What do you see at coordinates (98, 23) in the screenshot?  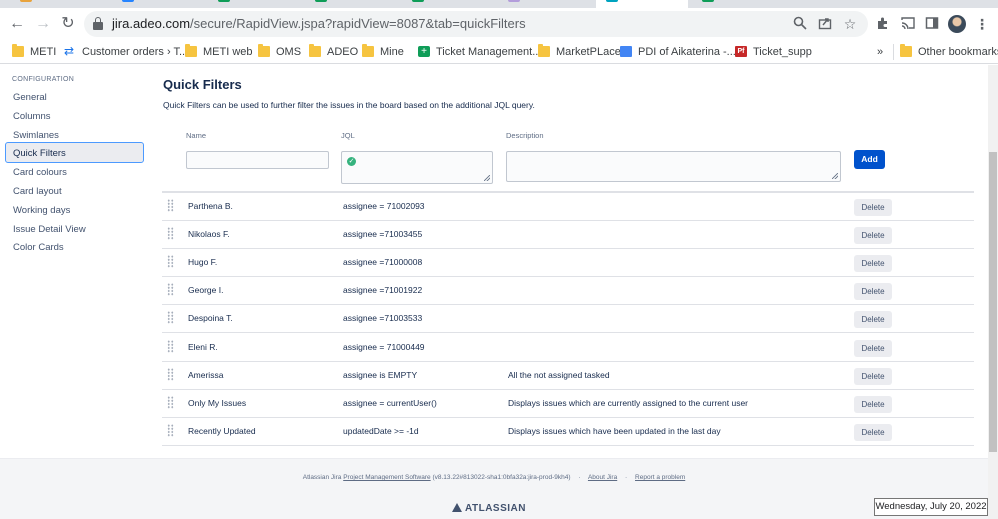 I see `lock-icon` at bounding box center [98, 23].